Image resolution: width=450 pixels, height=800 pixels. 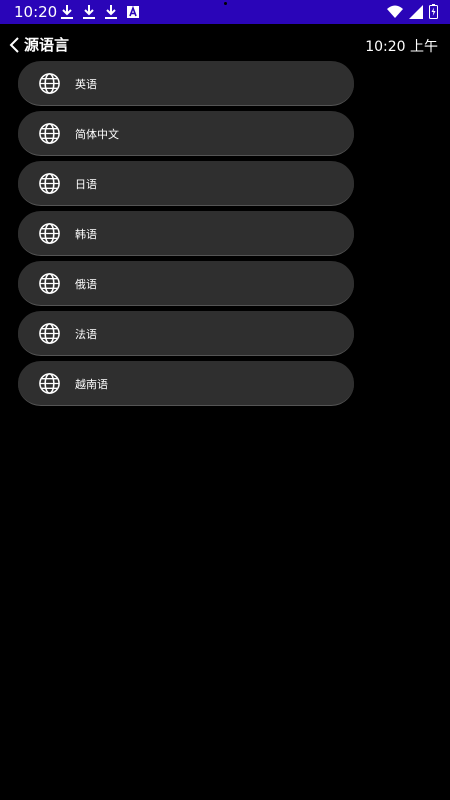 I want to click on status-bar: 10:20, so click(x=225, y=12).